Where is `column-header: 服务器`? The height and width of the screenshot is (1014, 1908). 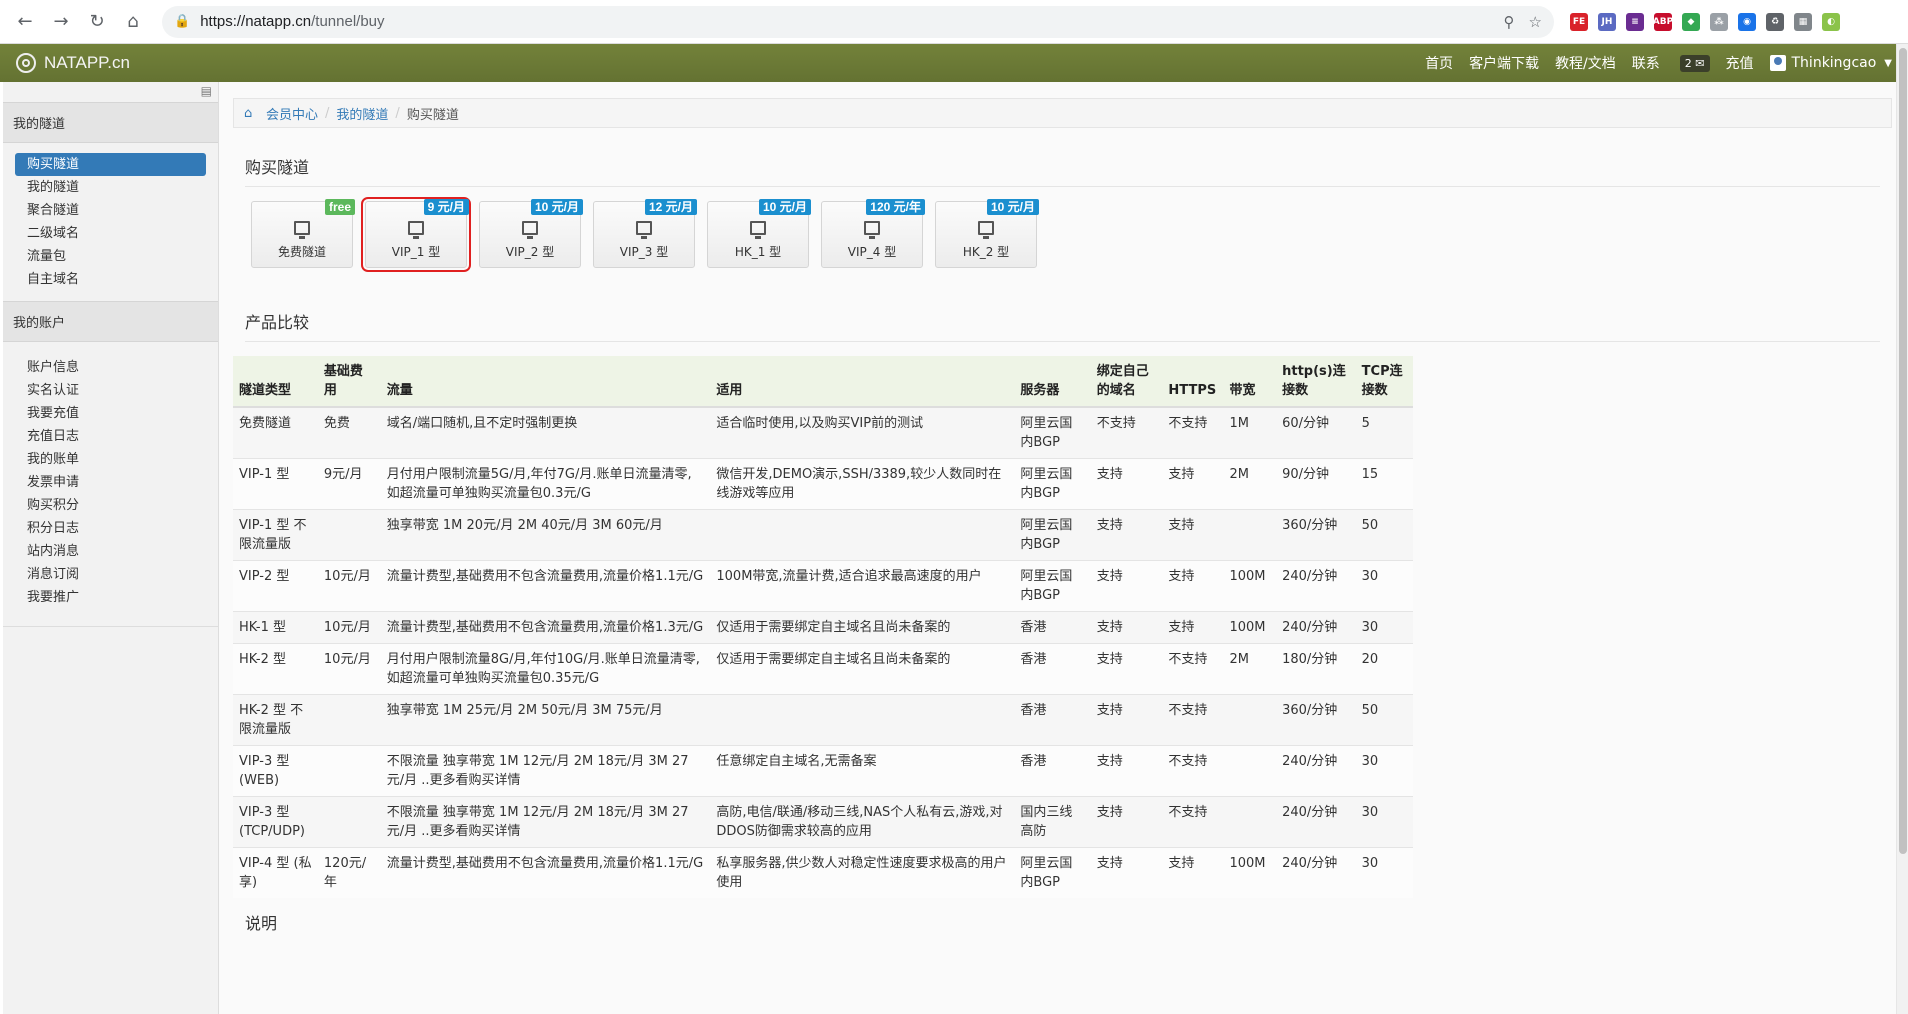
column-header: 服务器 is located at coordinates (1052, 382).